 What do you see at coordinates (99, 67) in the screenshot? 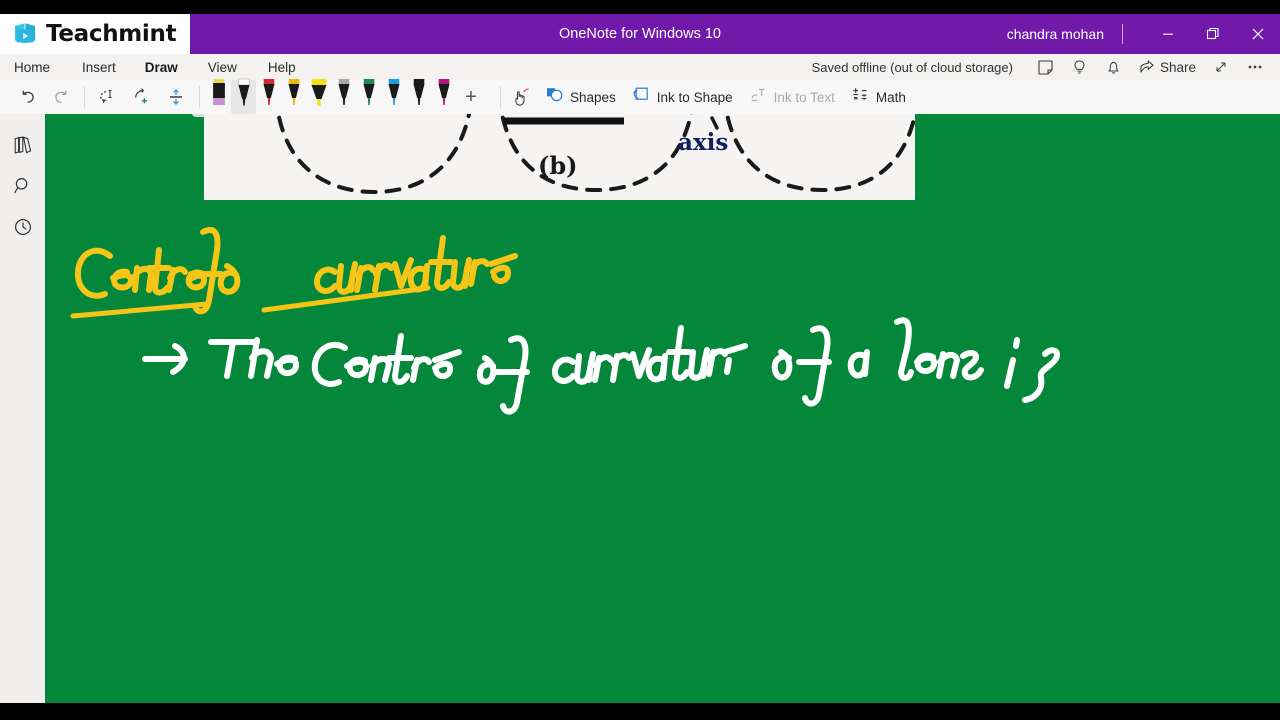
I see `tab-insert: Insert` at bounding box center [99, 67].